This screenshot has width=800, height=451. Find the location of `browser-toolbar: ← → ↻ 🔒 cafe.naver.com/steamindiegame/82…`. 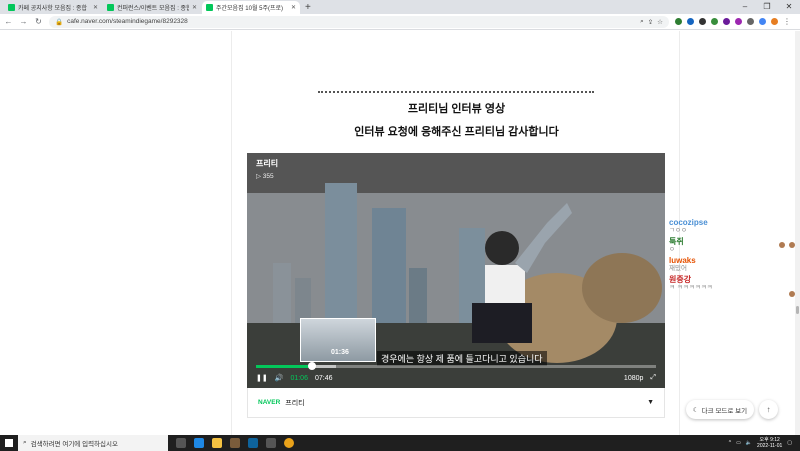

browser-toolbar: ← → ↻ 🔒 cafe.naver.com/steamindiegame/82… is located at coordinates (400, 22).